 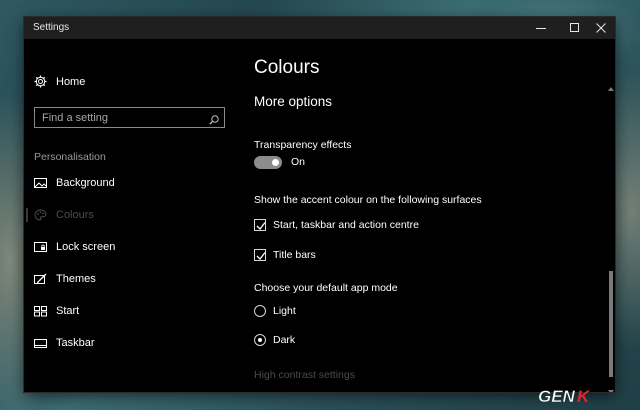 I want to click on sidebar-item-label: Start, so click(x=68, y=311).